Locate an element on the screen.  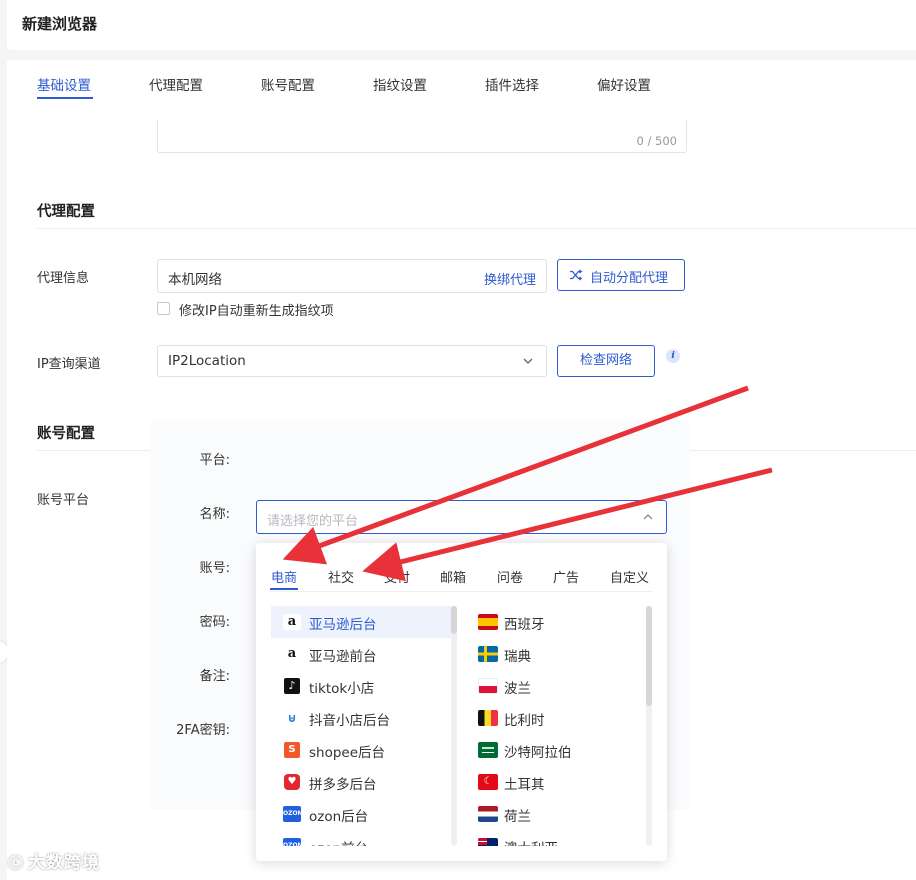
platform-item: ♪ tiktok小店 is located at coordinates (363, 686).